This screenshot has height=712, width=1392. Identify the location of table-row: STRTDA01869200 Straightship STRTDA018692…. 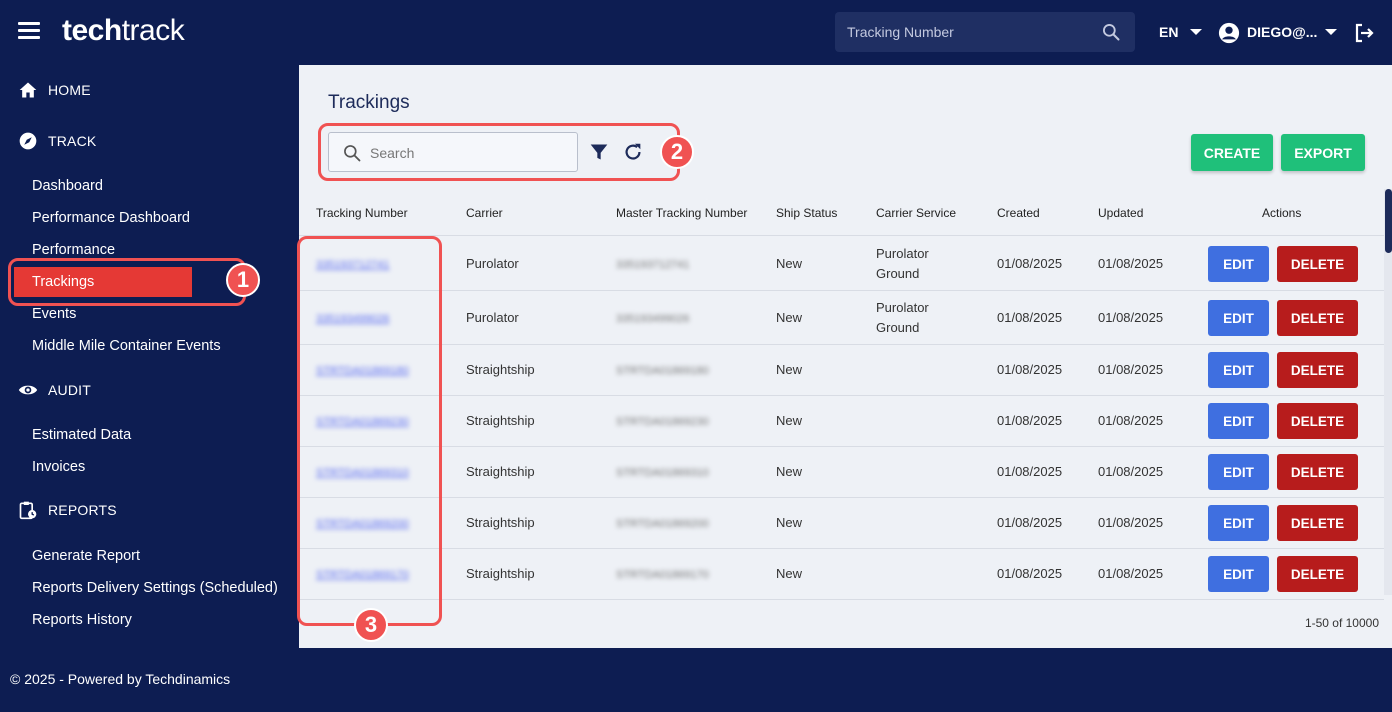
(841, 523).